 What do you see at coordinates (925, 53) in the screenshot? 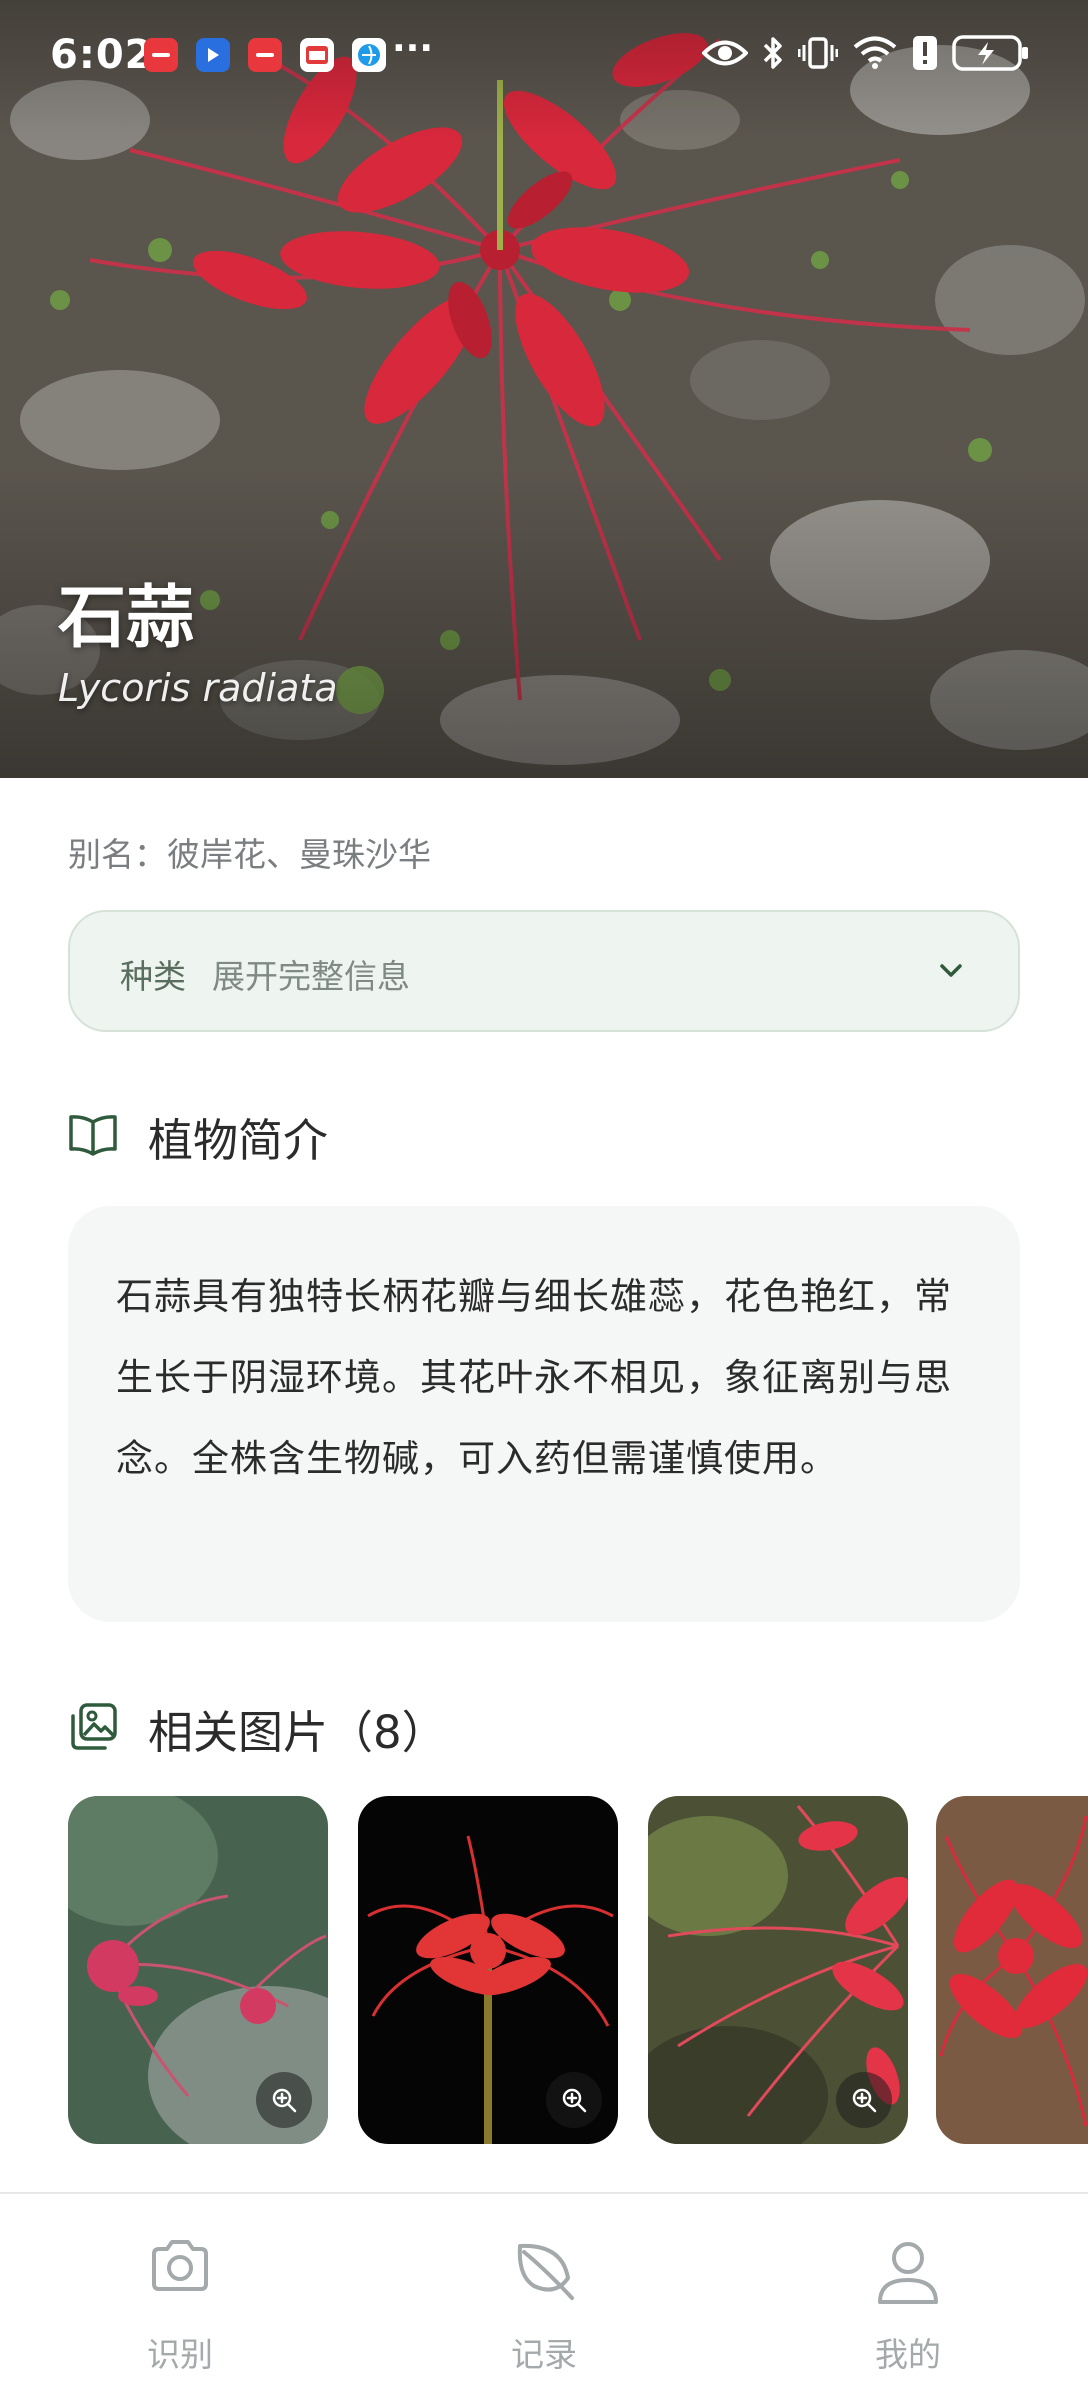
I see `alert-icon` at bounding box center [925, 53].